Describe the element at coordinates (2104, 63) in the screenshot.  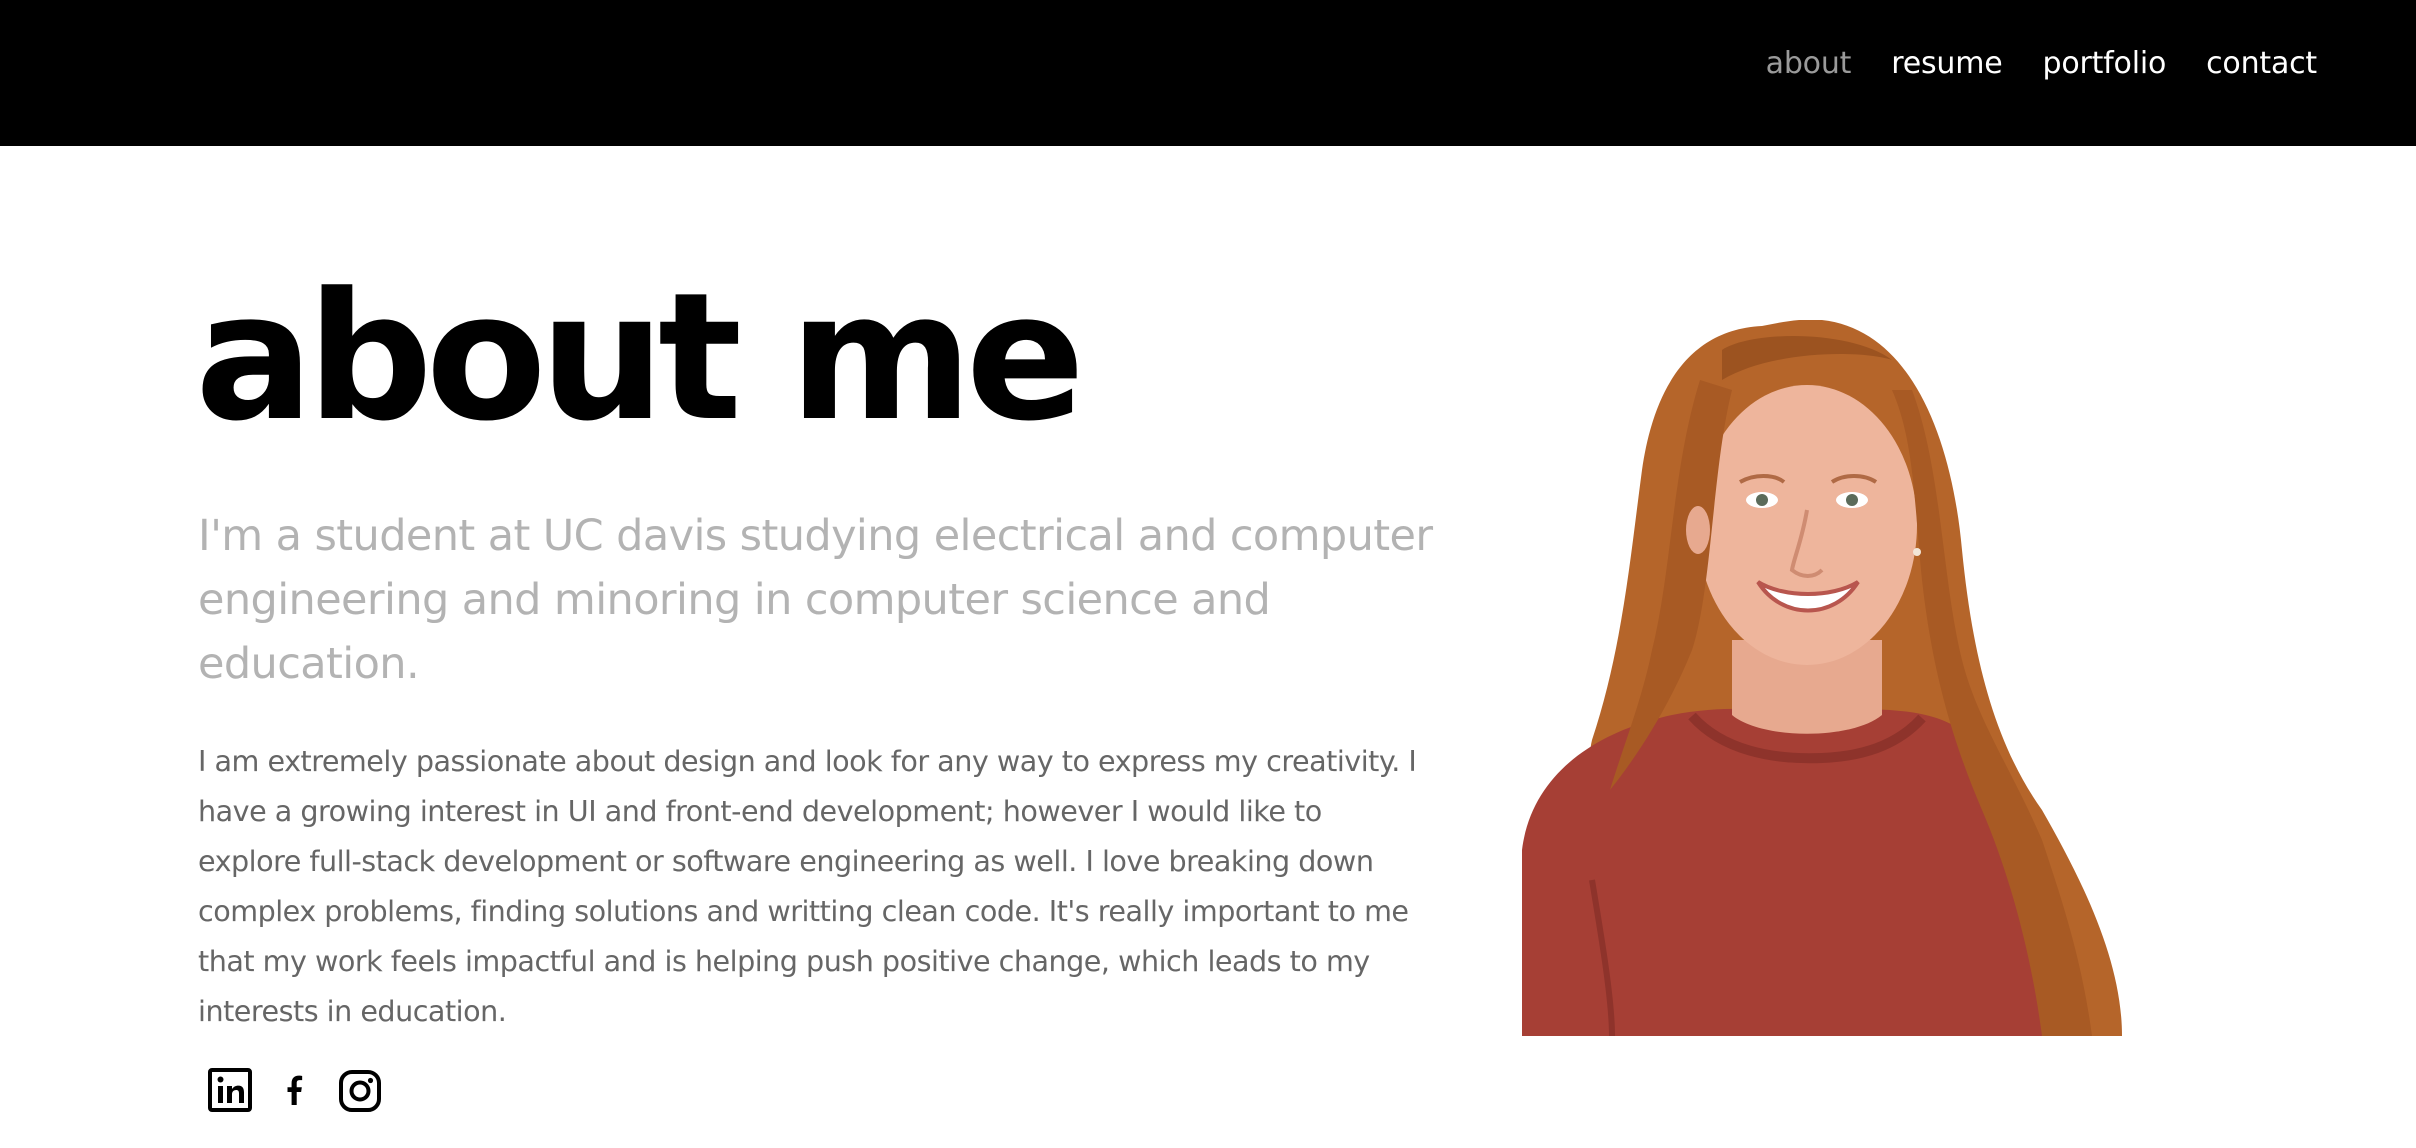
I see `nav-link-portfolio: portfolio` at that location.